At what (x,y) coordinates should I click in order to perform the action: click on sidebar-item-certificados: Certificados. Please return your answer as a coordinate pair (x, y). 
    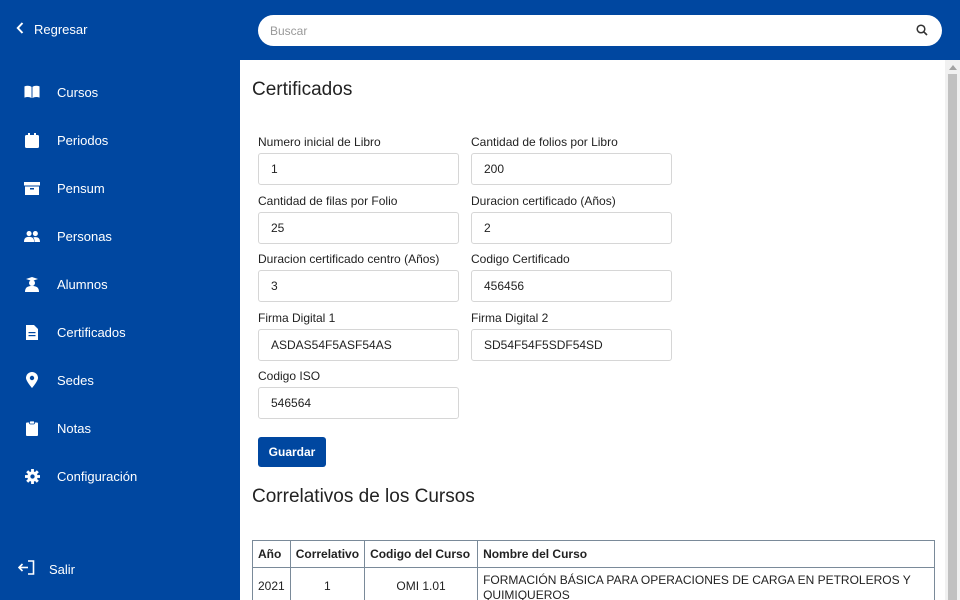
    Looking at the image, I should click on (120, 332).